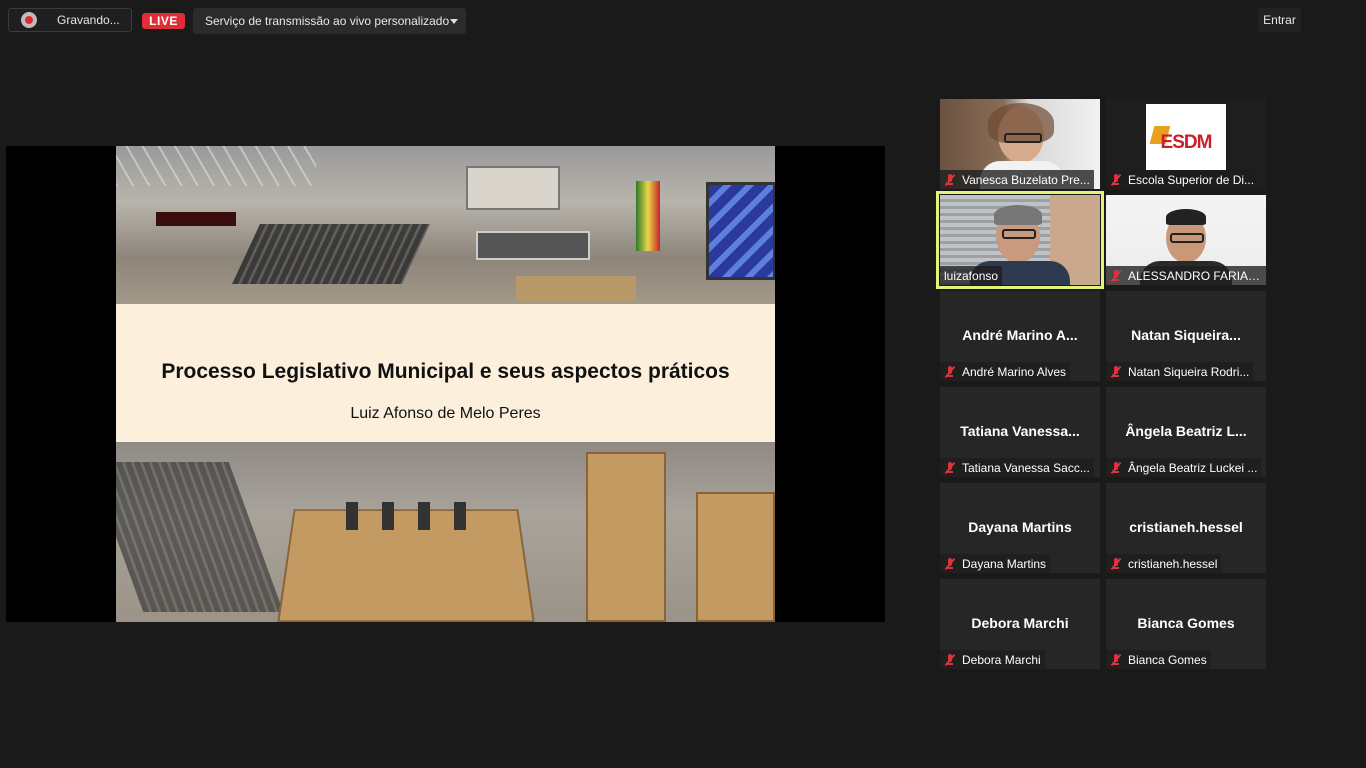  Describe the element at coordinates (445, 532) in the screenshot. I see `chamber-photo-bottom` at that location.